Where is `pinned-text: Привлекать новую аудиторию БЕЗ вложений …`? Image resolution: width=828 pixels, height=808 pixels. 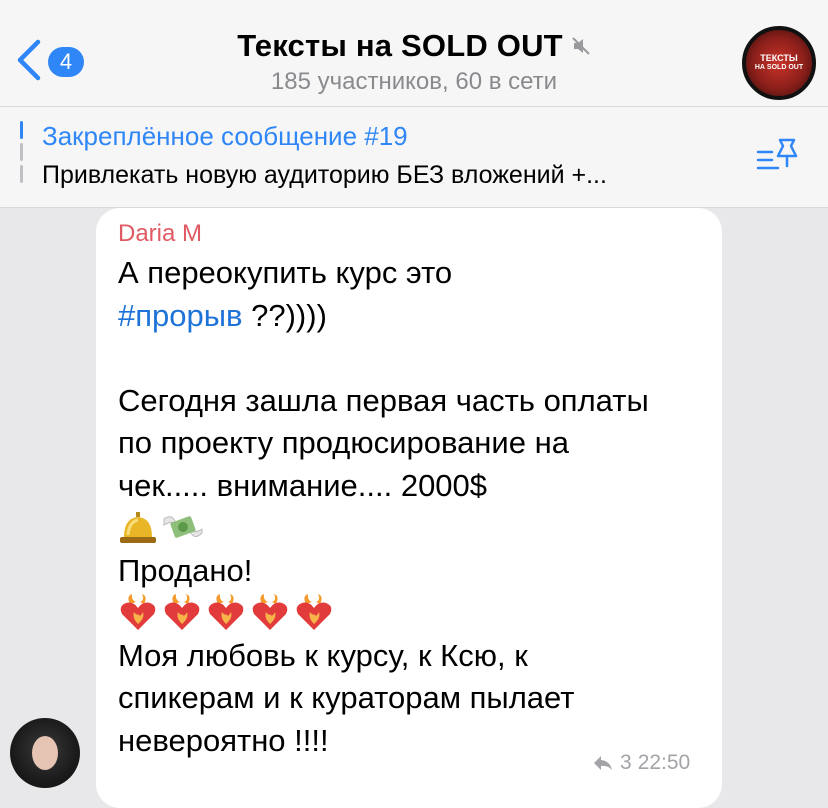 pinned-text: Привлекать новую аудиторию БЕЗ вложений … is located at coordinates (324, 175).